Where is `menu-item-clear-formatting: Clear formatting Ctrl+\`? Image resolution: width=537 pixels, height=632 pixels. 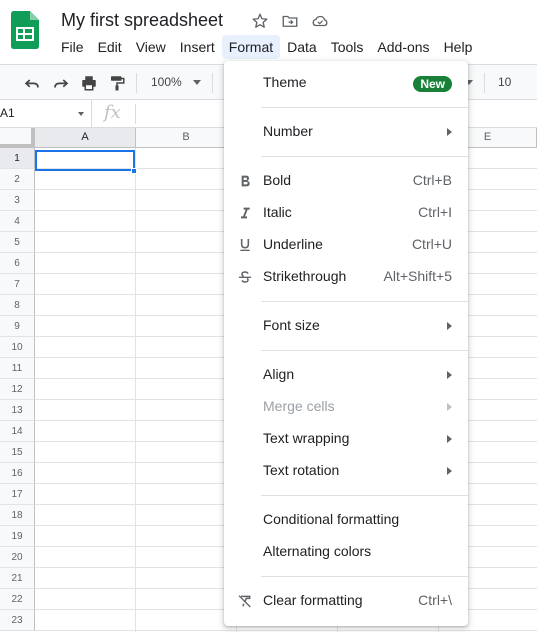
menu-item-clear-formatting: Clear formatting Ctrl+\ is located at coordinates (346, 601).